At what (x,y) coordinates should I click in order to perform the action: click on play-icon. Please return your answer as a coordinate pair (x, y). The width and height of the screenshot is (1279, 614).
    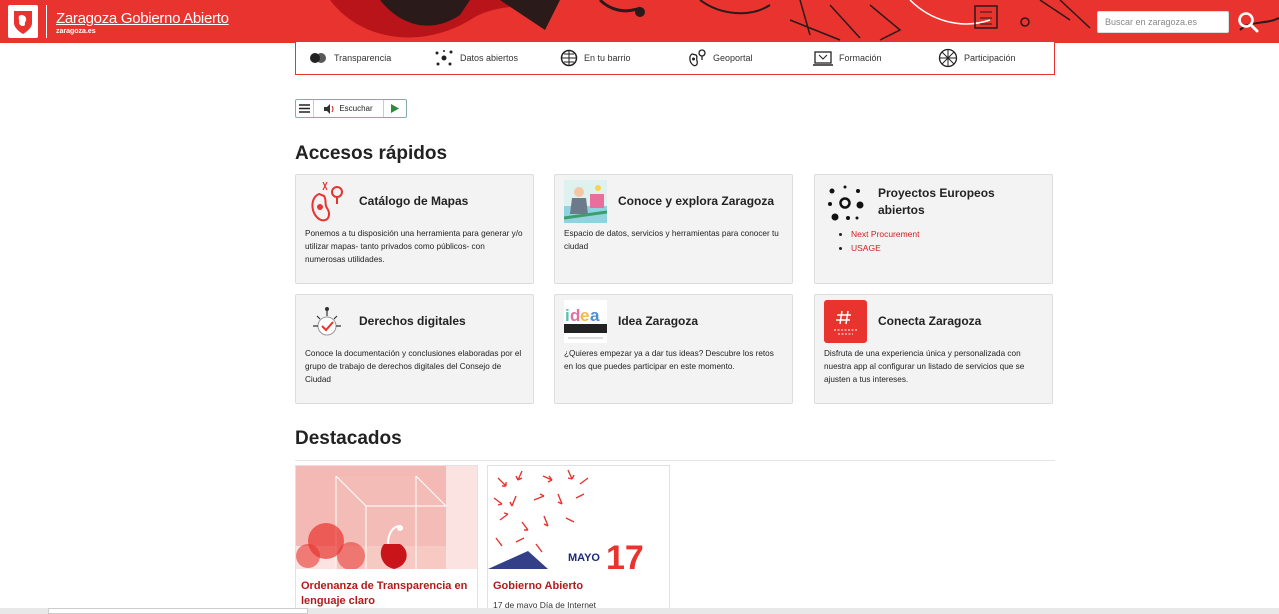
    Looking at the image, I should click on (395, 108).